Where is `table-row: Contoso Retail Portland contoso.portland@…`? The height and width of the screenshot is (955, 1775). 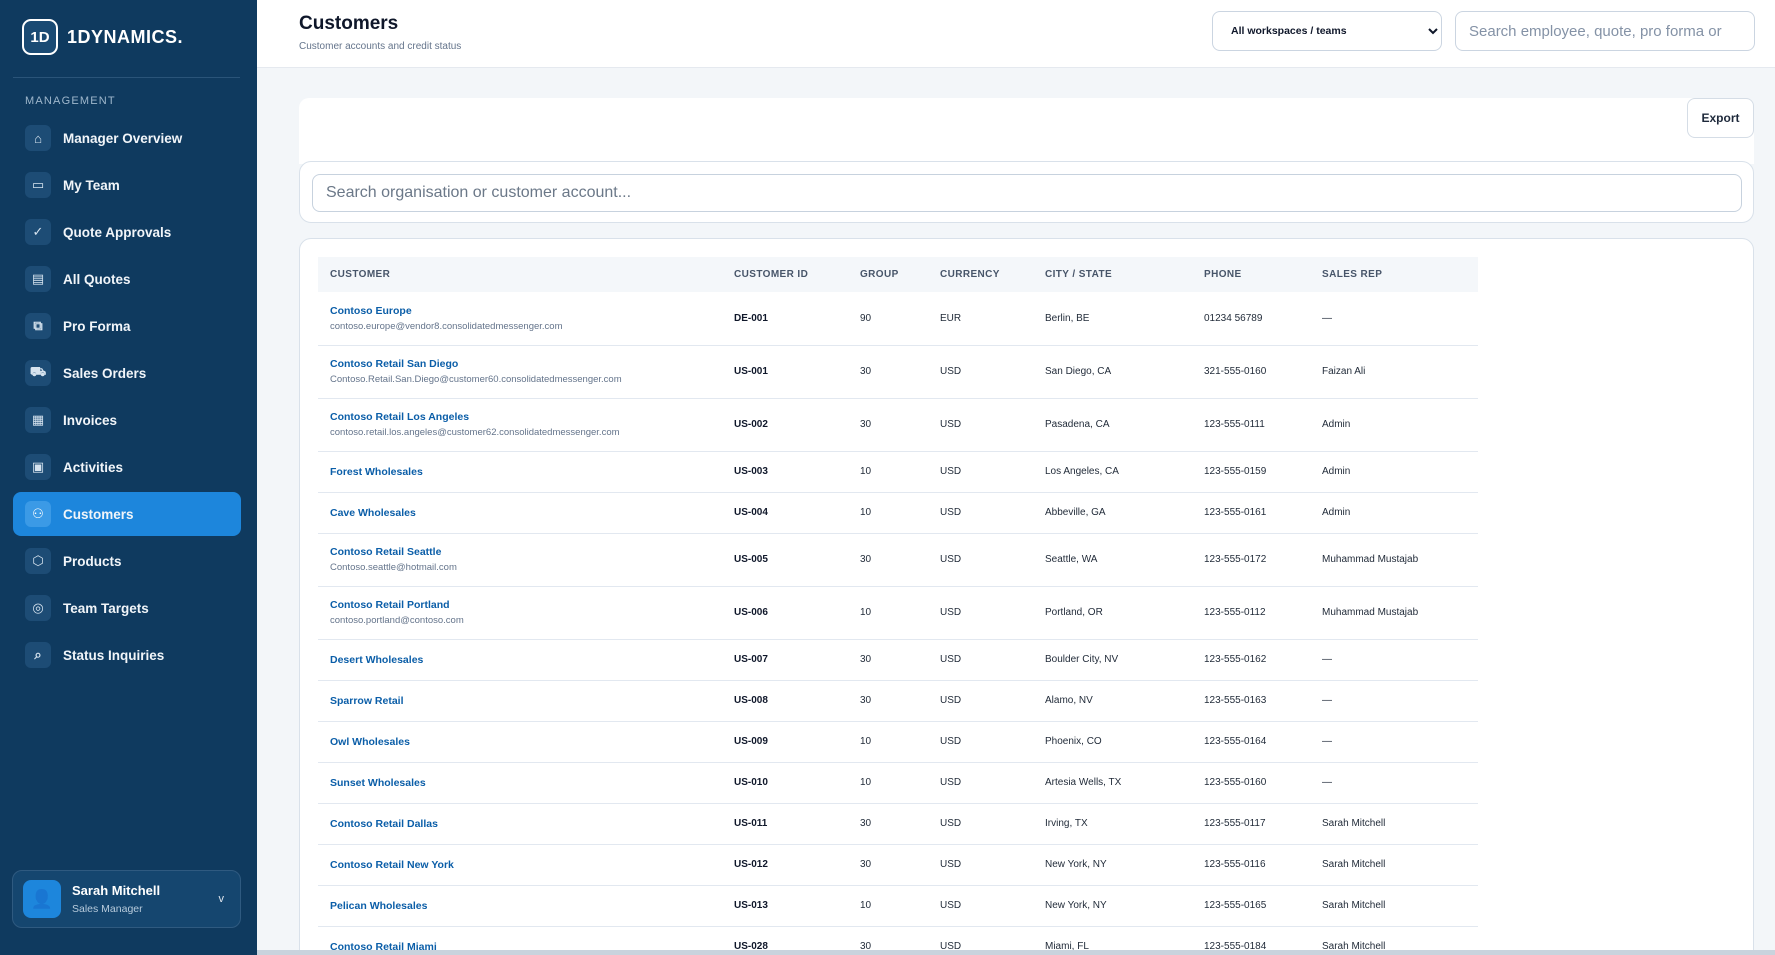
table-row: Contoso Retail Portland contoso.portland@… is located at coordinates (898, 613).